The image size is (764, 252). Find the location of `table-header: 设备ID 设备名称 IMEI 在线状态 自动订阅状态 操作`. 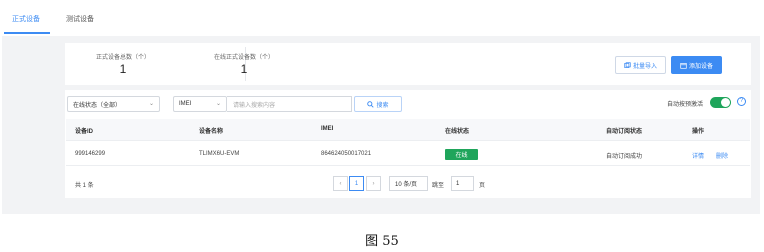

table-header: 设备ID 设备名称 IMEI 在线状态 自动订阅状态 操作 is located at coordinates (408, 130).